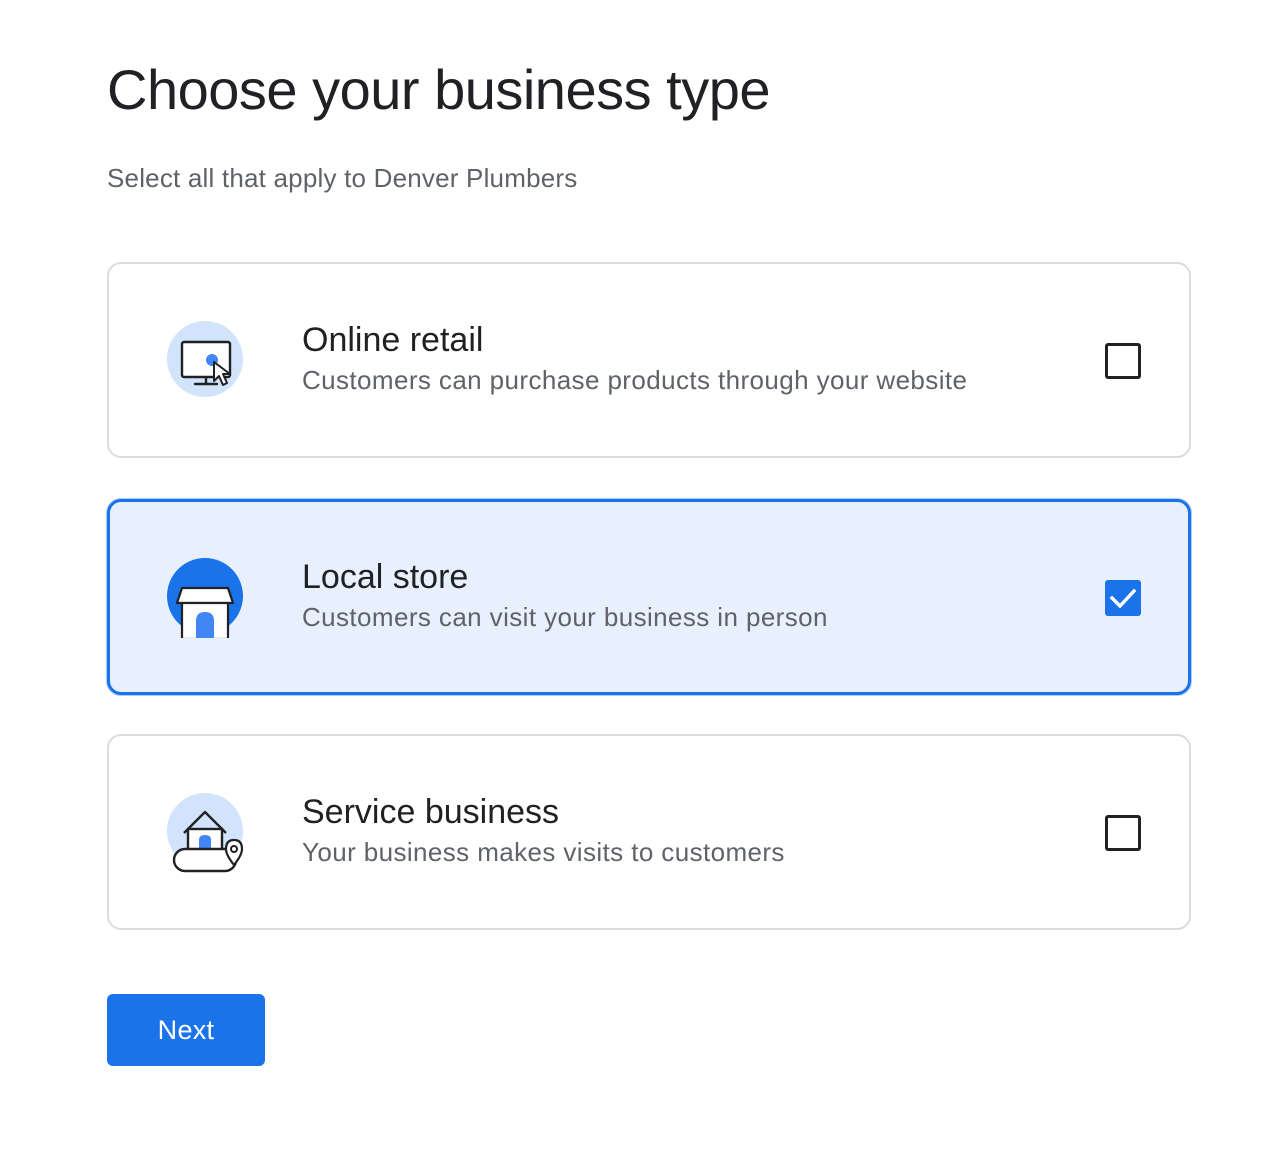 The image size is (1274, 1166). I want to click on computer-cursor-icon, so click(207, 361).